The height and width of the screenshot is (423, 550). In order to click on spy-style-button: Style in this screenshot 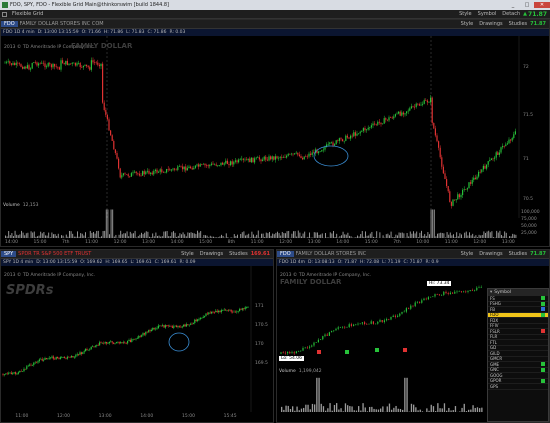, I will do `click(187, 254)`.